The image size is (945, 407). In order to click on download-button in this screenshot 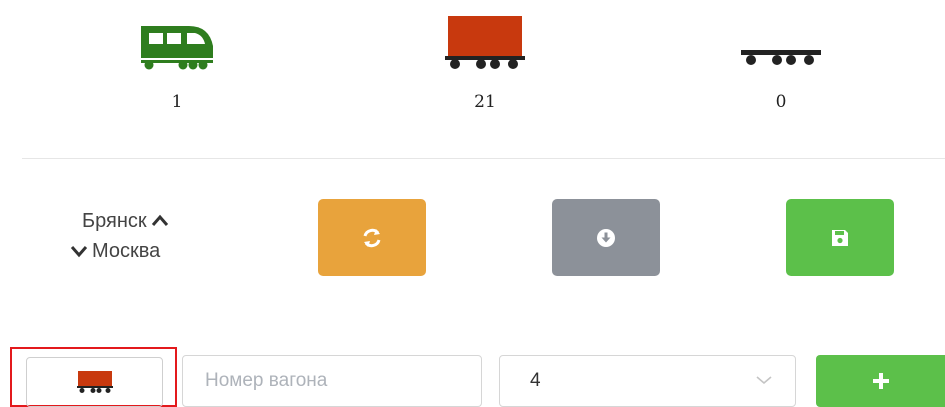, I will do `click(606, 237)`.